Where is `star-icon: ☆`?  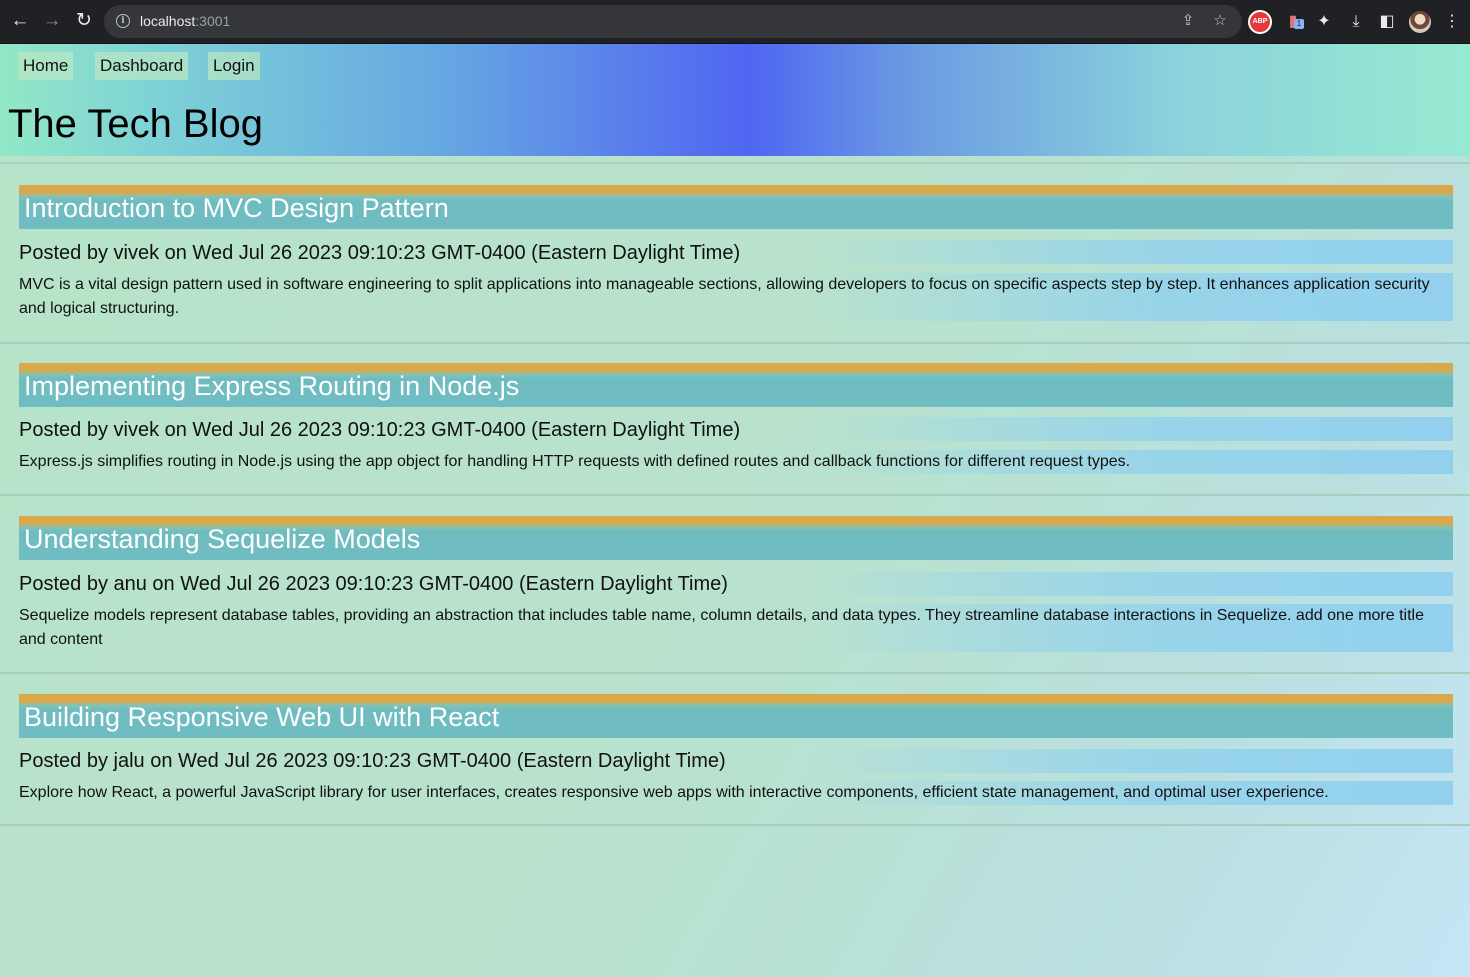 star-icon: ☆ is located at coordinates (1220, 21).